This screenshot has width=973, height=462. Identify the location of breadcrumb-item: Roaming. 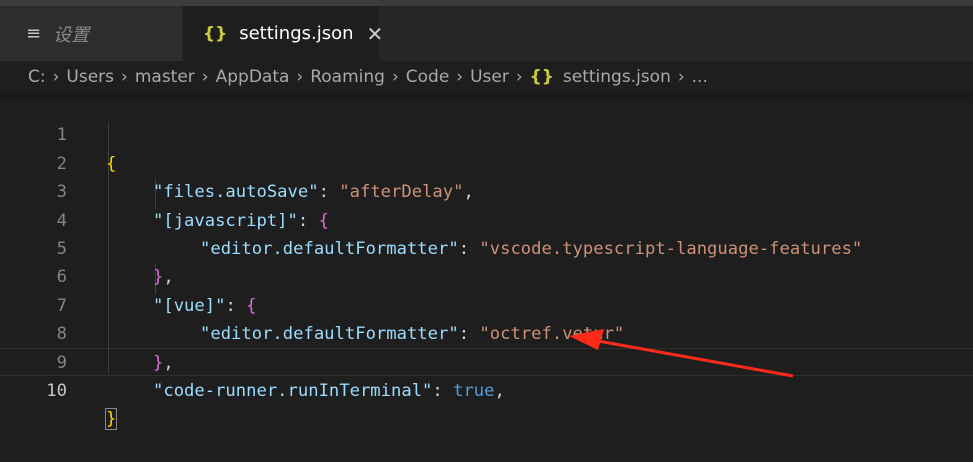
(347, 77).